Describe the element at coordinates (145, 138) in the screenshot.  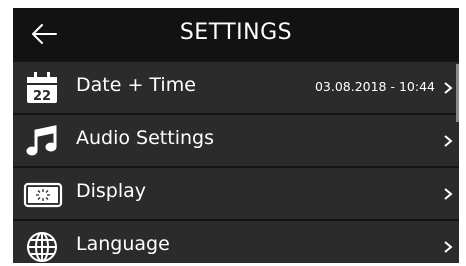
I see `menu-item-label: Audio Settings` at that location.